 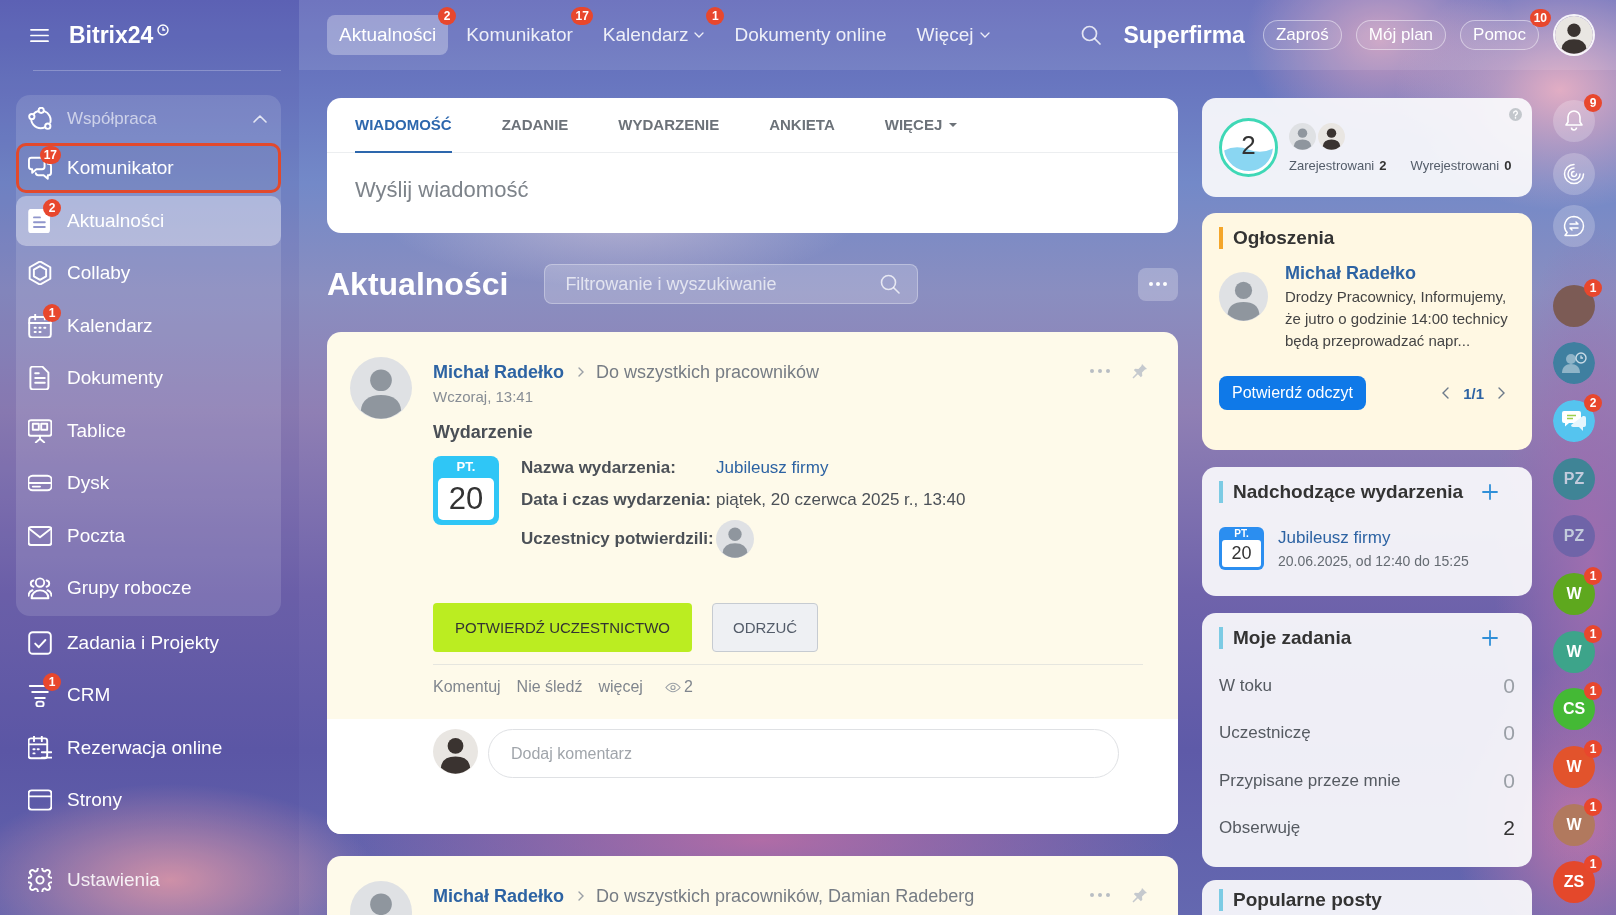 I want to click on group-label: Współpraca, so click(x=112, y=119).